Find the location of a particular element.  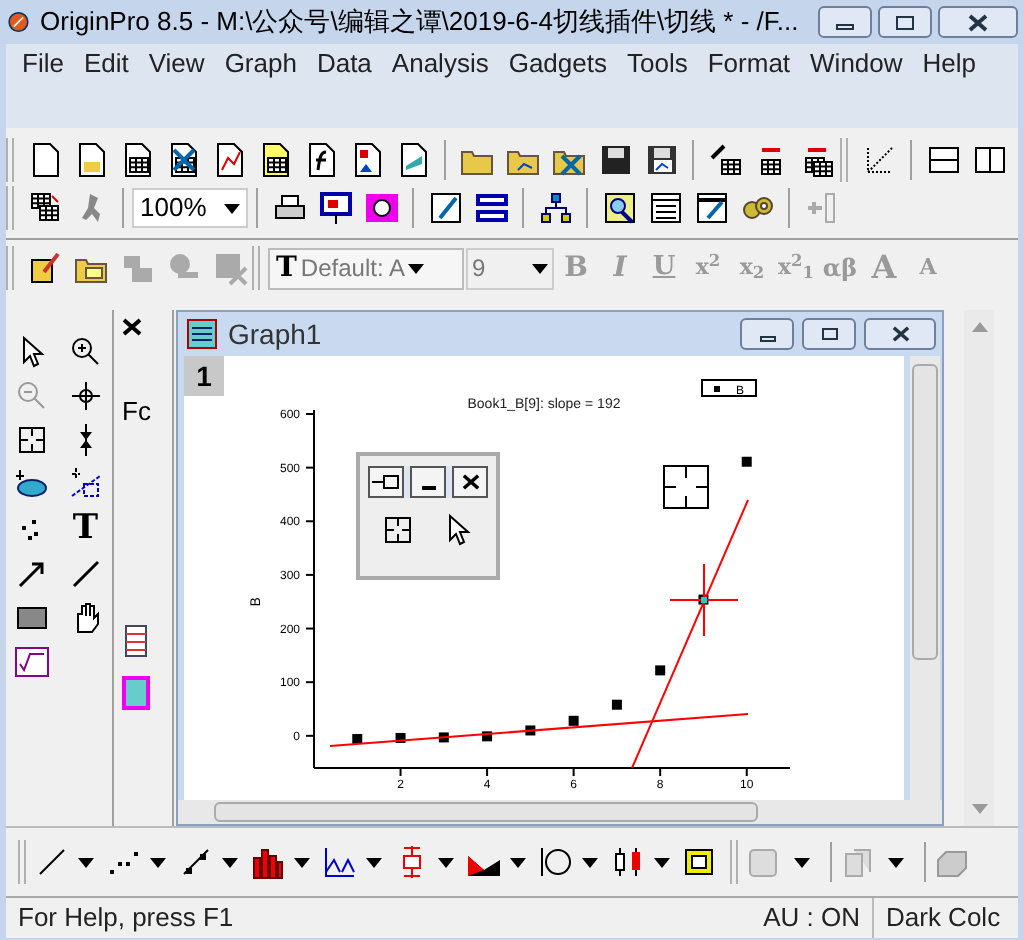

status-text: For Help, press F1 is located at coordinates (126, 918).